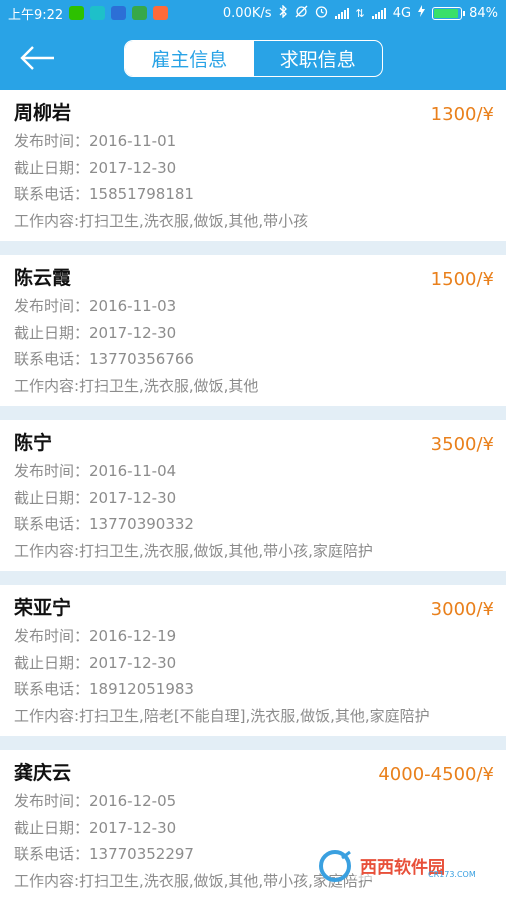  Describe the element at coordinates (462, 444) in the screenshot. I see `listing-salary: 3500/¥` at that location.